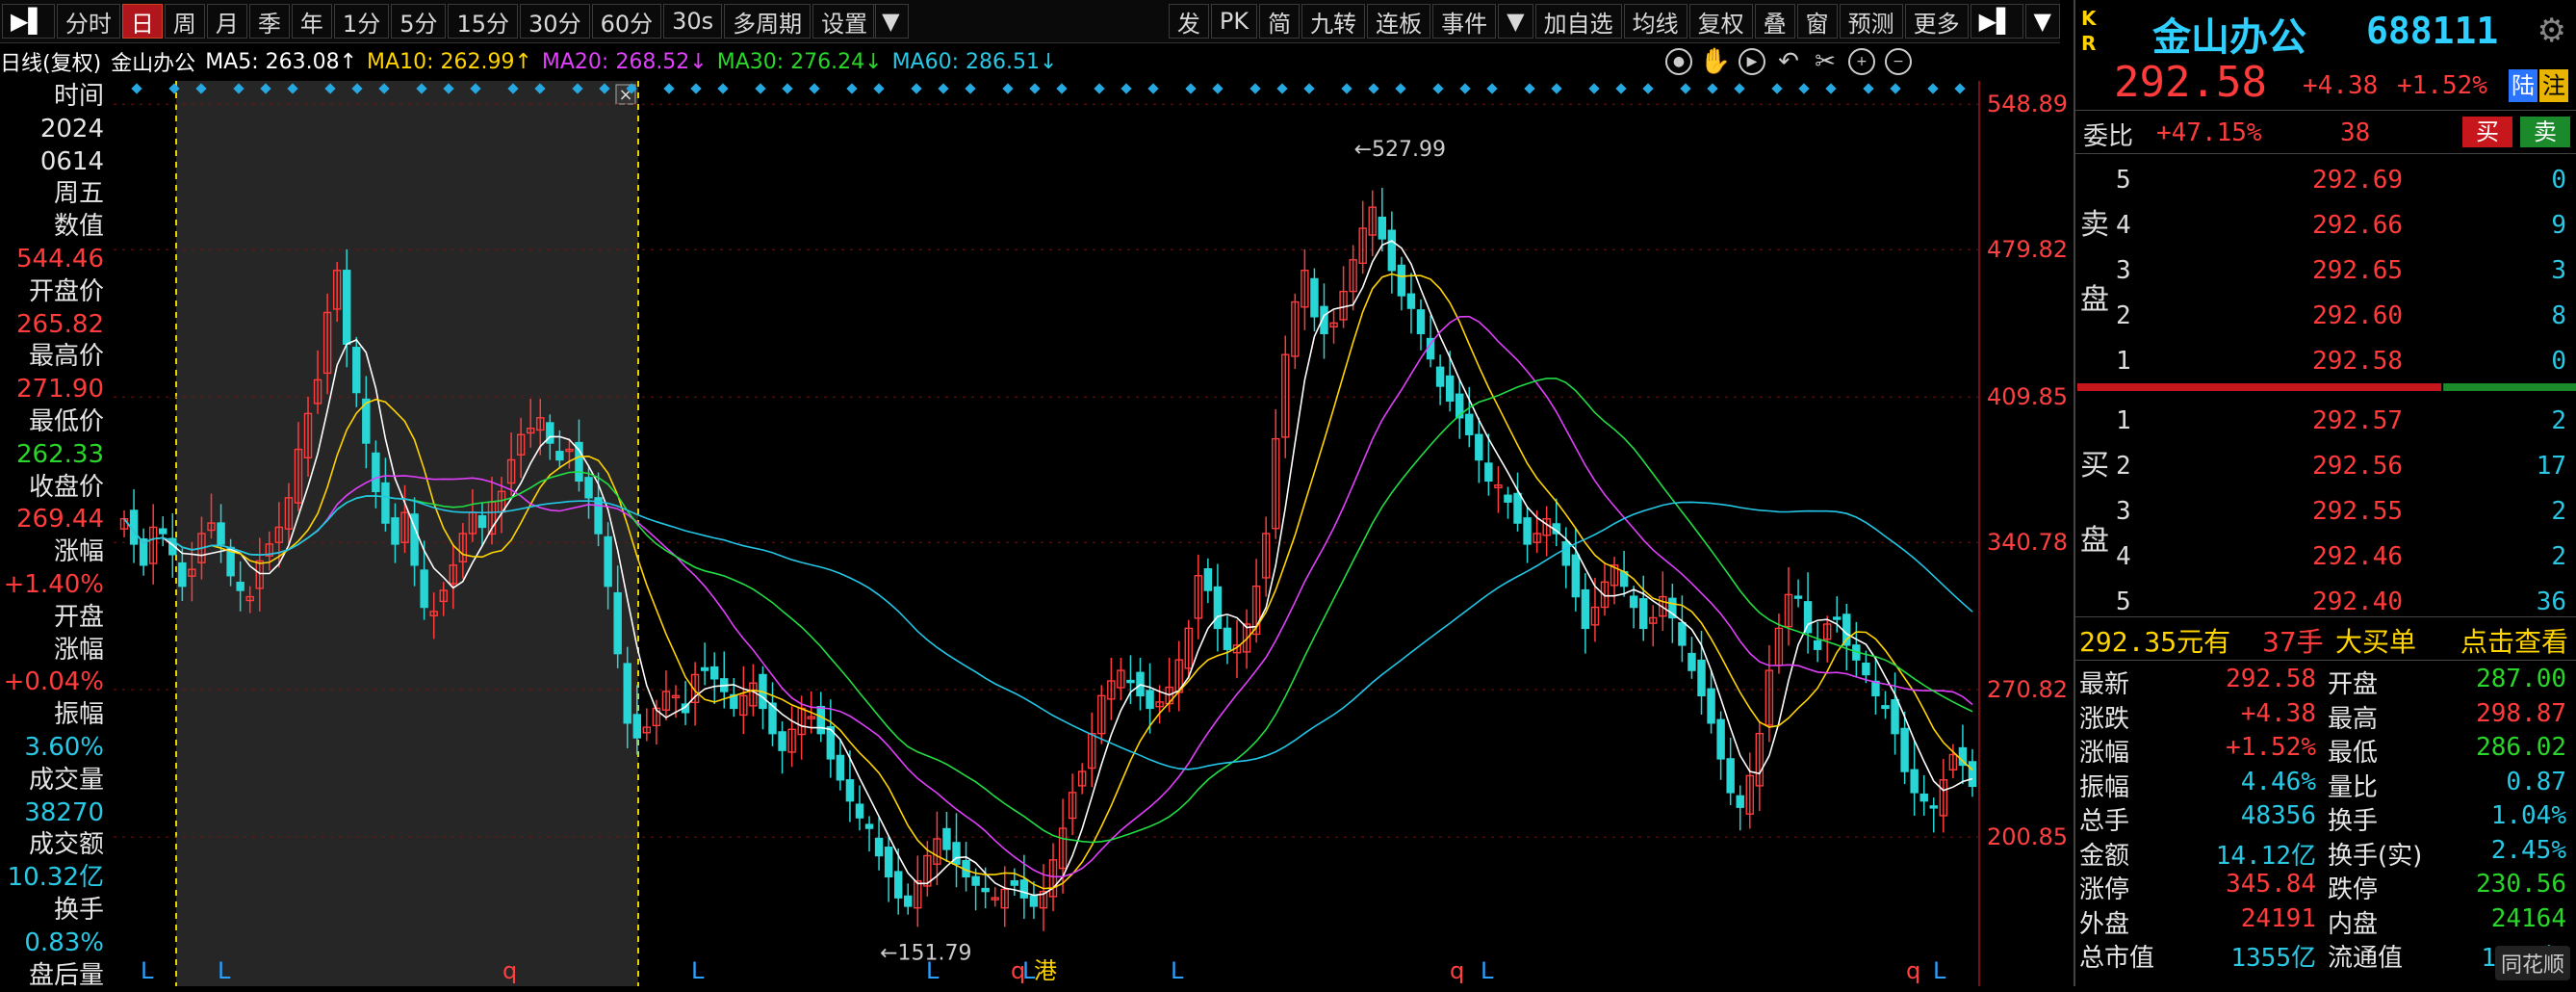 This screenshot has width=2576, height=992. I want to click on undo-icon: ↶, so click(1788, 61).